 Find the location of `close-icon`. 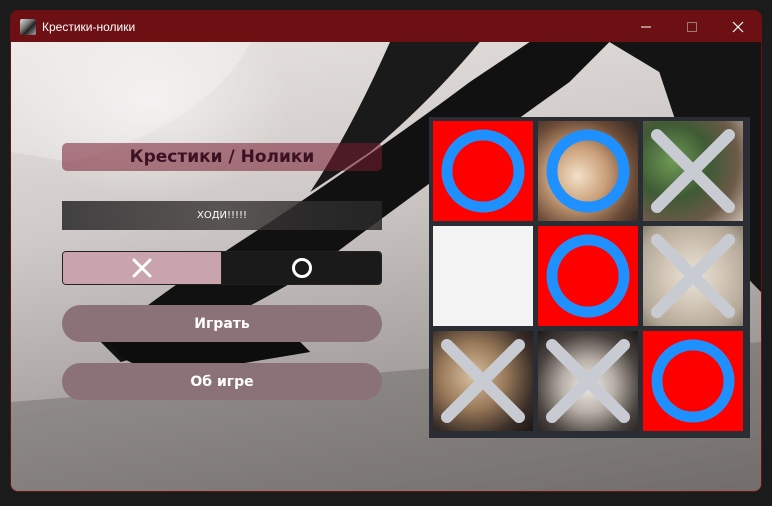

close-icon is located at coordinates (738, 26).